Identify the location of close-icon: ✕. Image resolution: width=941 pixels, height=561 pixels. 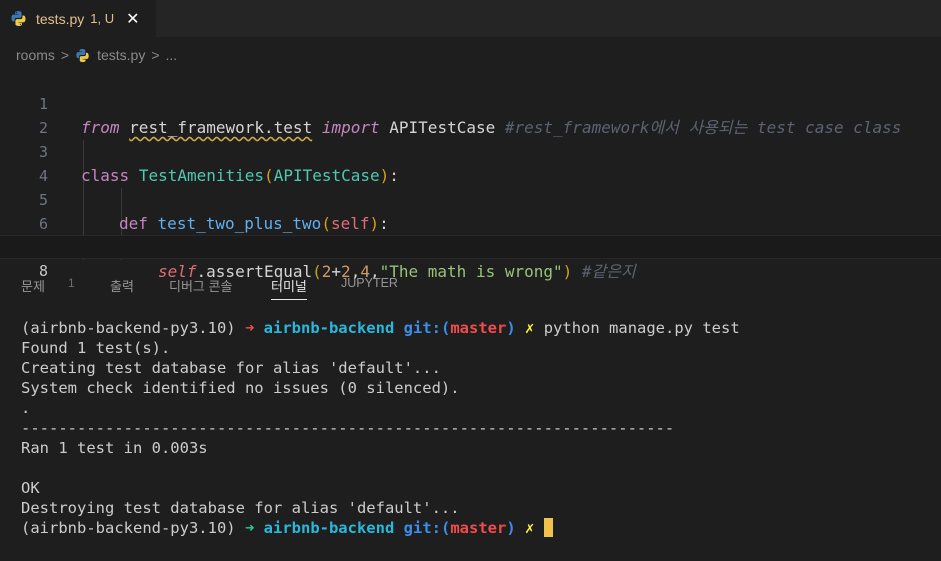
(132, 19).